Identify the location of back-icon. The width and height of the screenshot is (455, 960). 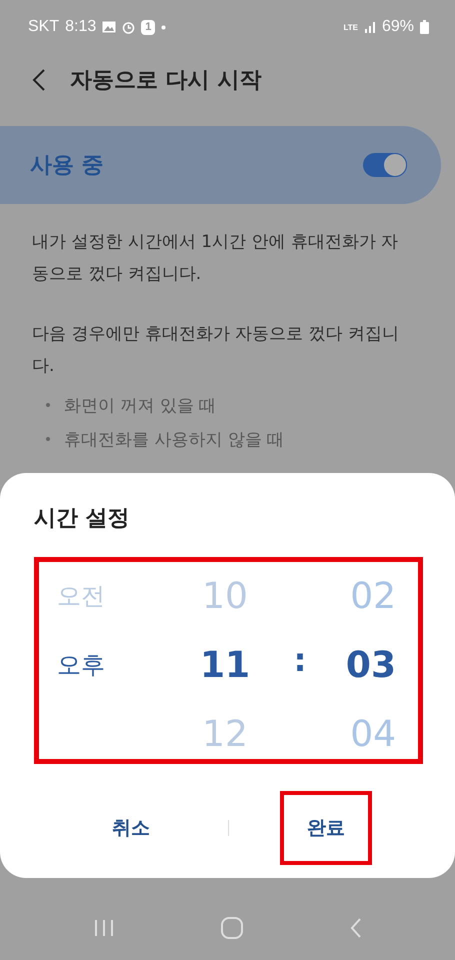
(39, 80).